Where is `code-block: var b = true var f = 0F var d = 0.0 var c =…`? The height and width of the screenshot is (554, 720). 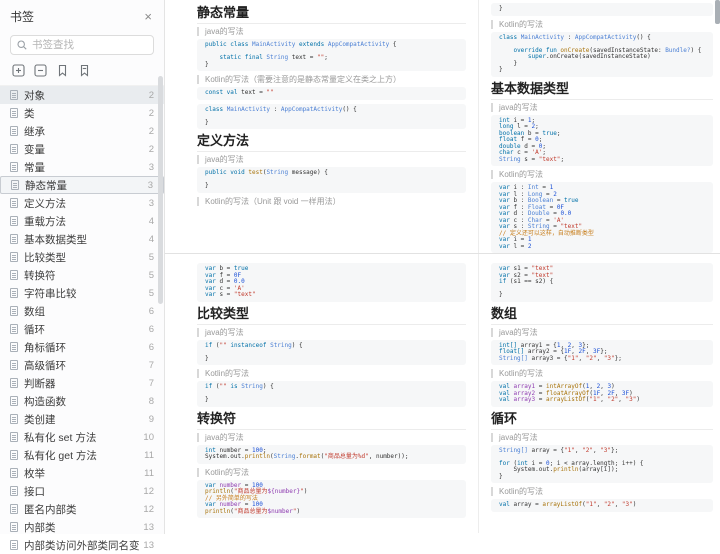
code-block: var b = true var f = 0F var d = 0.0 var c =… is located at coordinates (331, 282).